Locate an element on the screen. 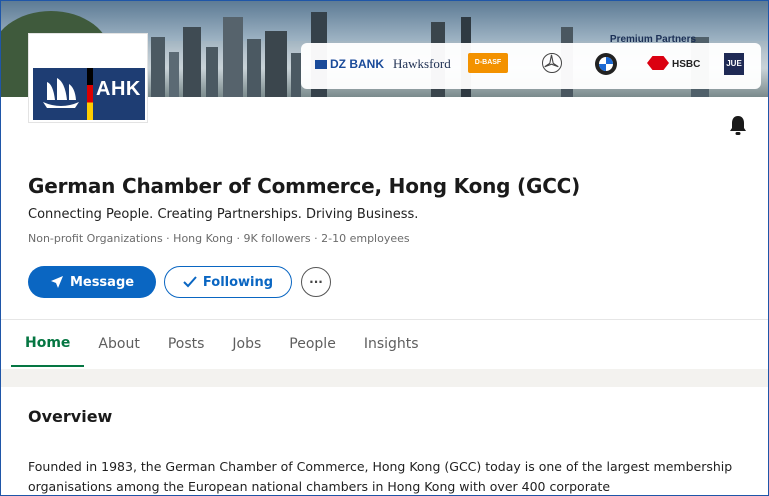 The height and width of the screenshot is (496, 769). page-tabs: Home About Posts Jobs People Insights is located at coordinates (222, 345).